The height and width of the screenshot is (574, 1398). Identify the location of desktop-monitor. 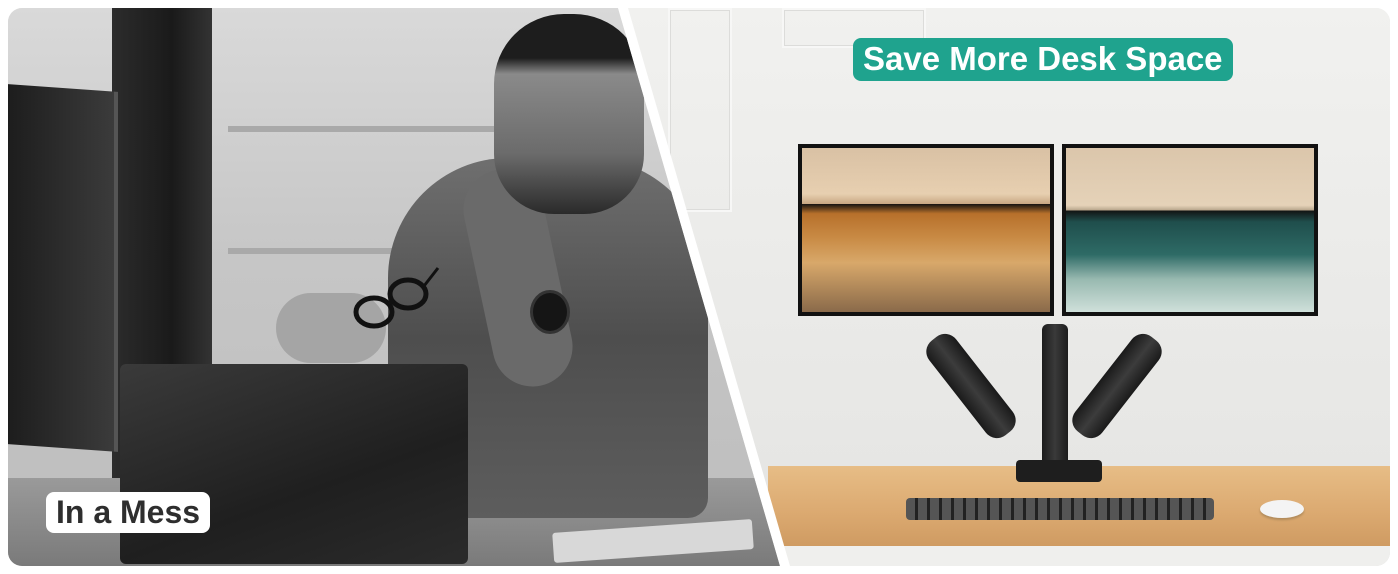
(63, 268).